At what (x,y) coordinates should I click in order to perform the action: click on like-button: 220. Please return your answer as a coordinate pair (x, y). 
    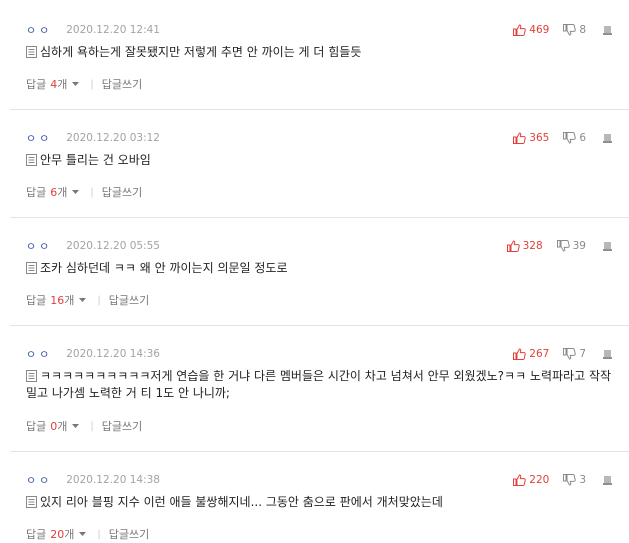
    Looking at the image, I should click on (531, 480).